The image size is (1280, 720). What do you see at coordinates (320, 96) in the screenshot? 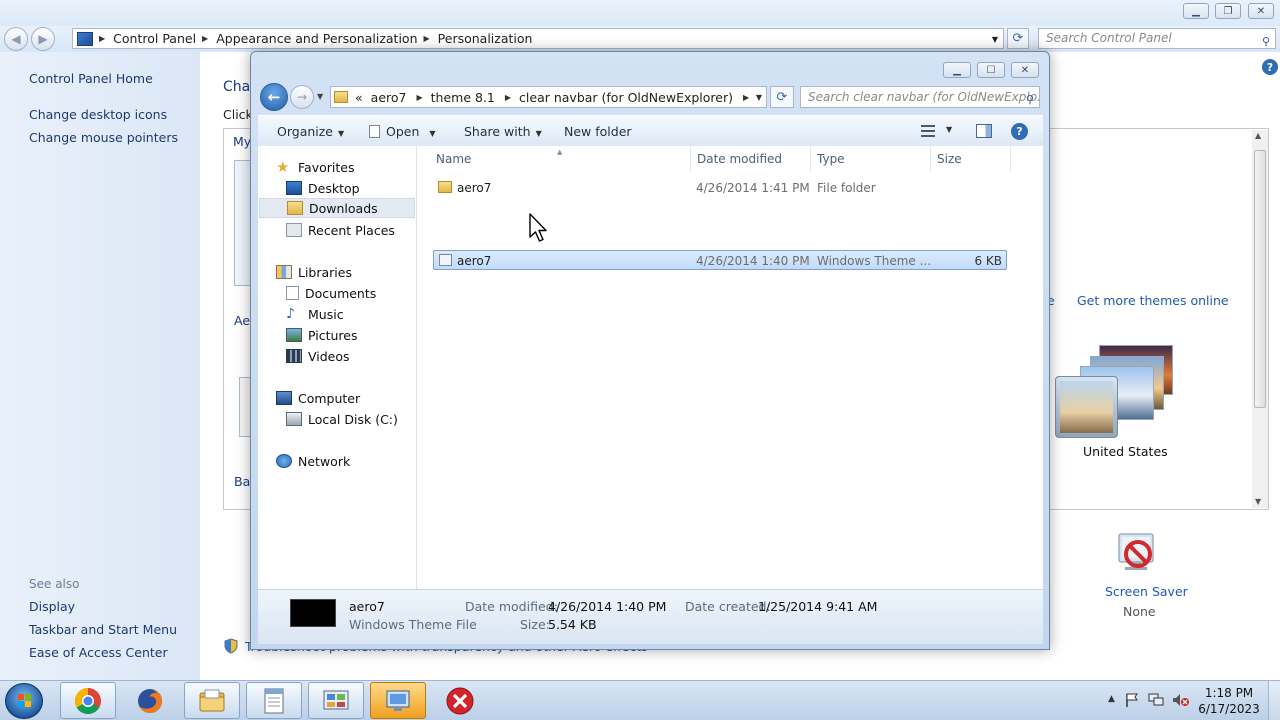
I see `recent-pages-dropdown: ▼` at bounding box center [320, 96].